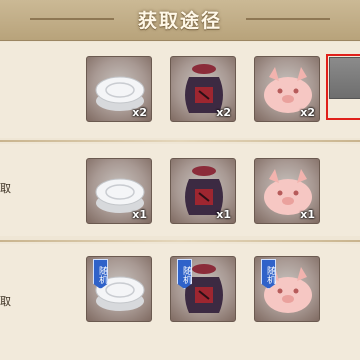  What do you see at coordinates (119, 191) in the screenshot?
I see `item-slot-mooncake: x1` at bounding box center [119, 191].